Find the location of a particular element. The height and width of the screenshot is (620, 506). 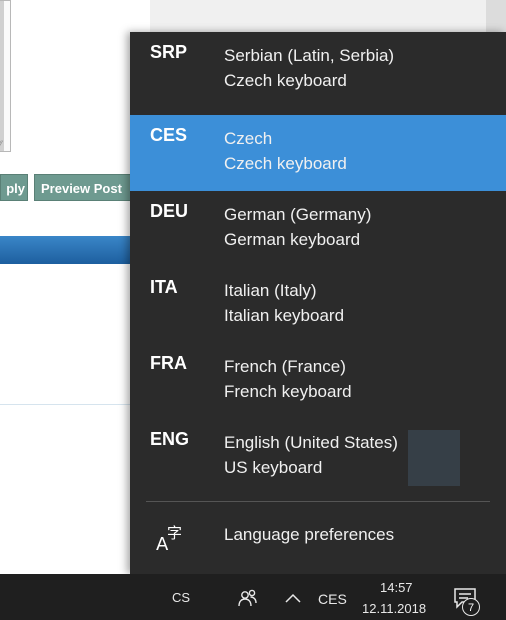

section-header-bar is located at coordinates (75, 250).